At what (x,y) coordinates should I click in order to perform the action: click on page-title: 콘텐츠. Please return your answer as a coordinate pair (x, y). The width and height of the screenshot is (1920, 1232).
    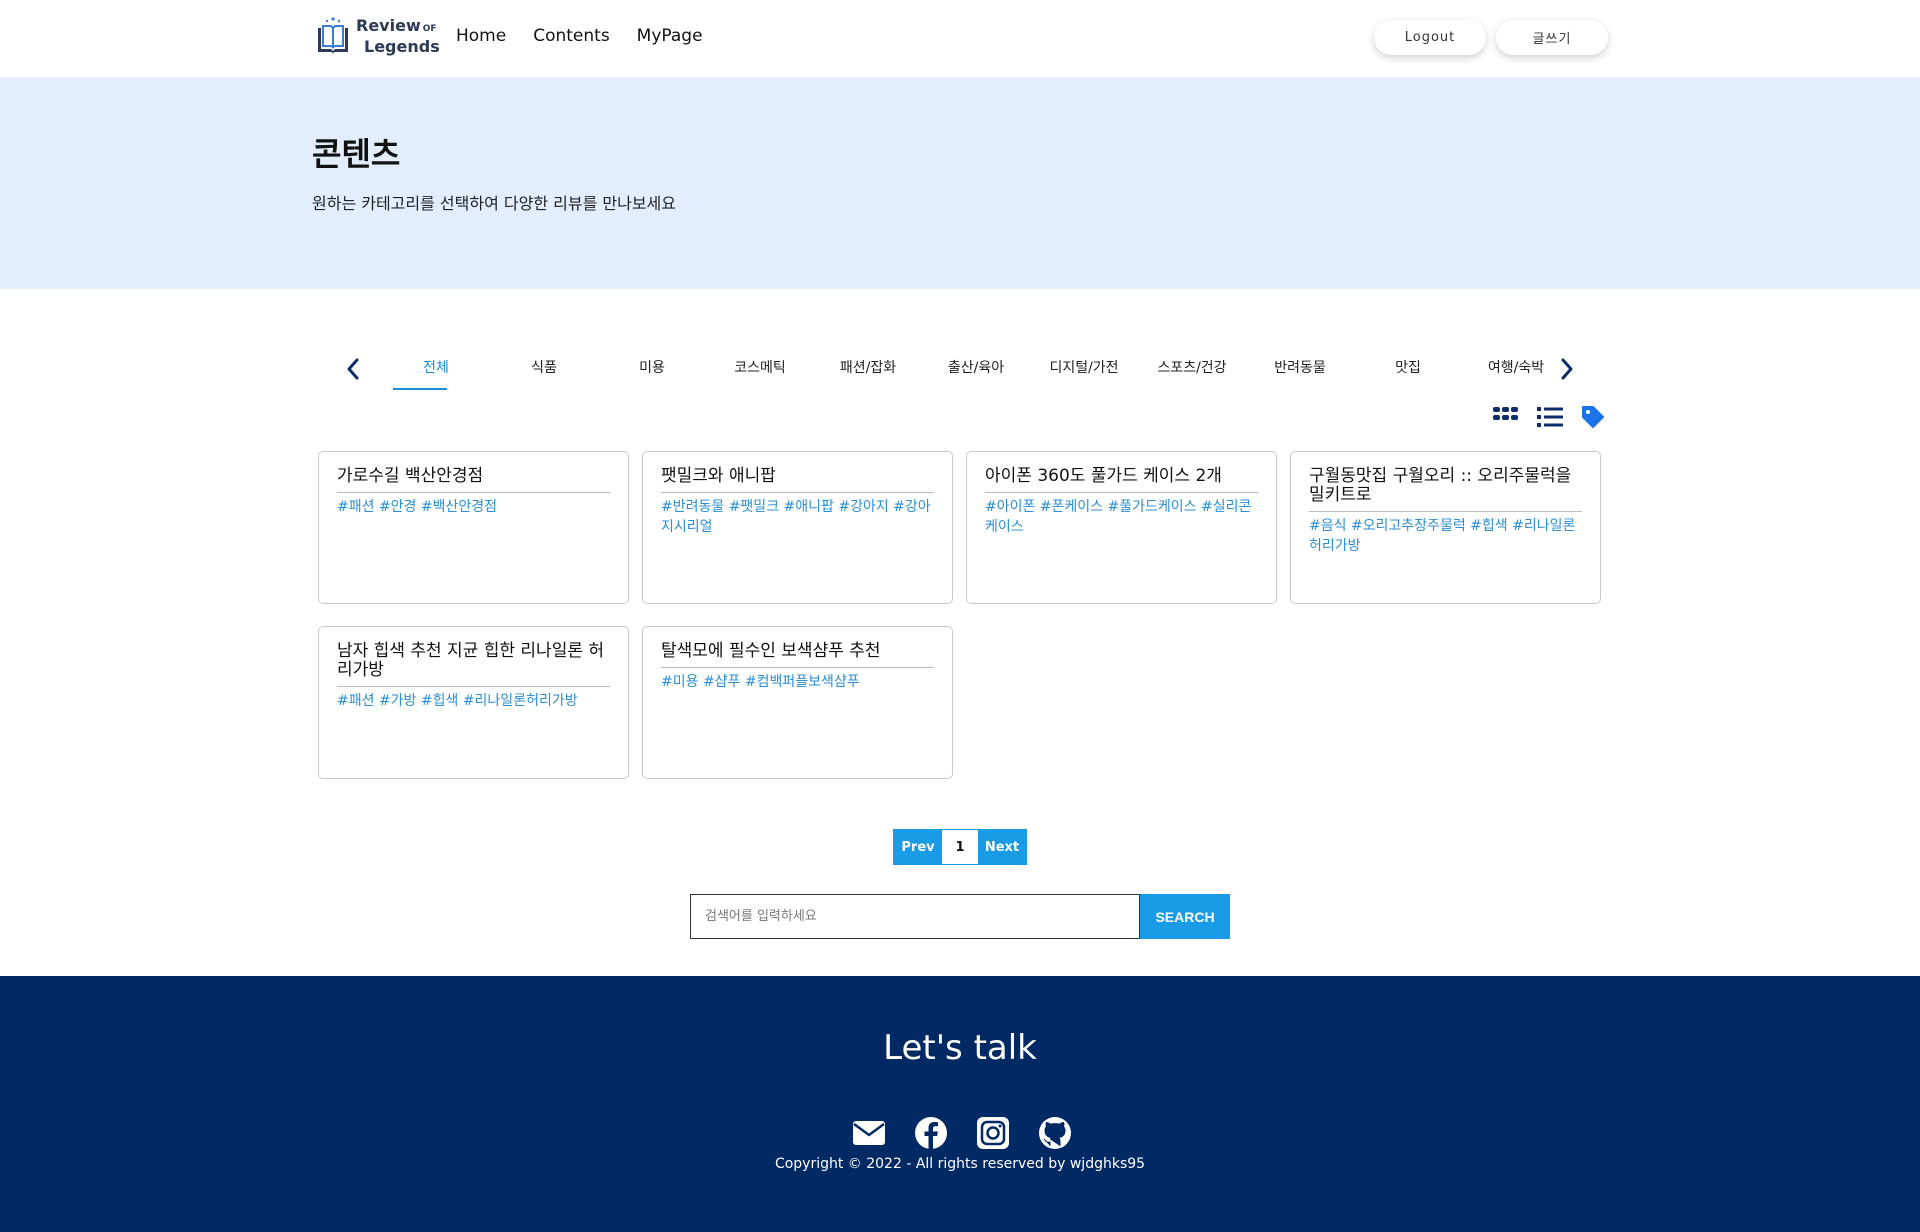
    Looking at the image, I should click on (356, 154).